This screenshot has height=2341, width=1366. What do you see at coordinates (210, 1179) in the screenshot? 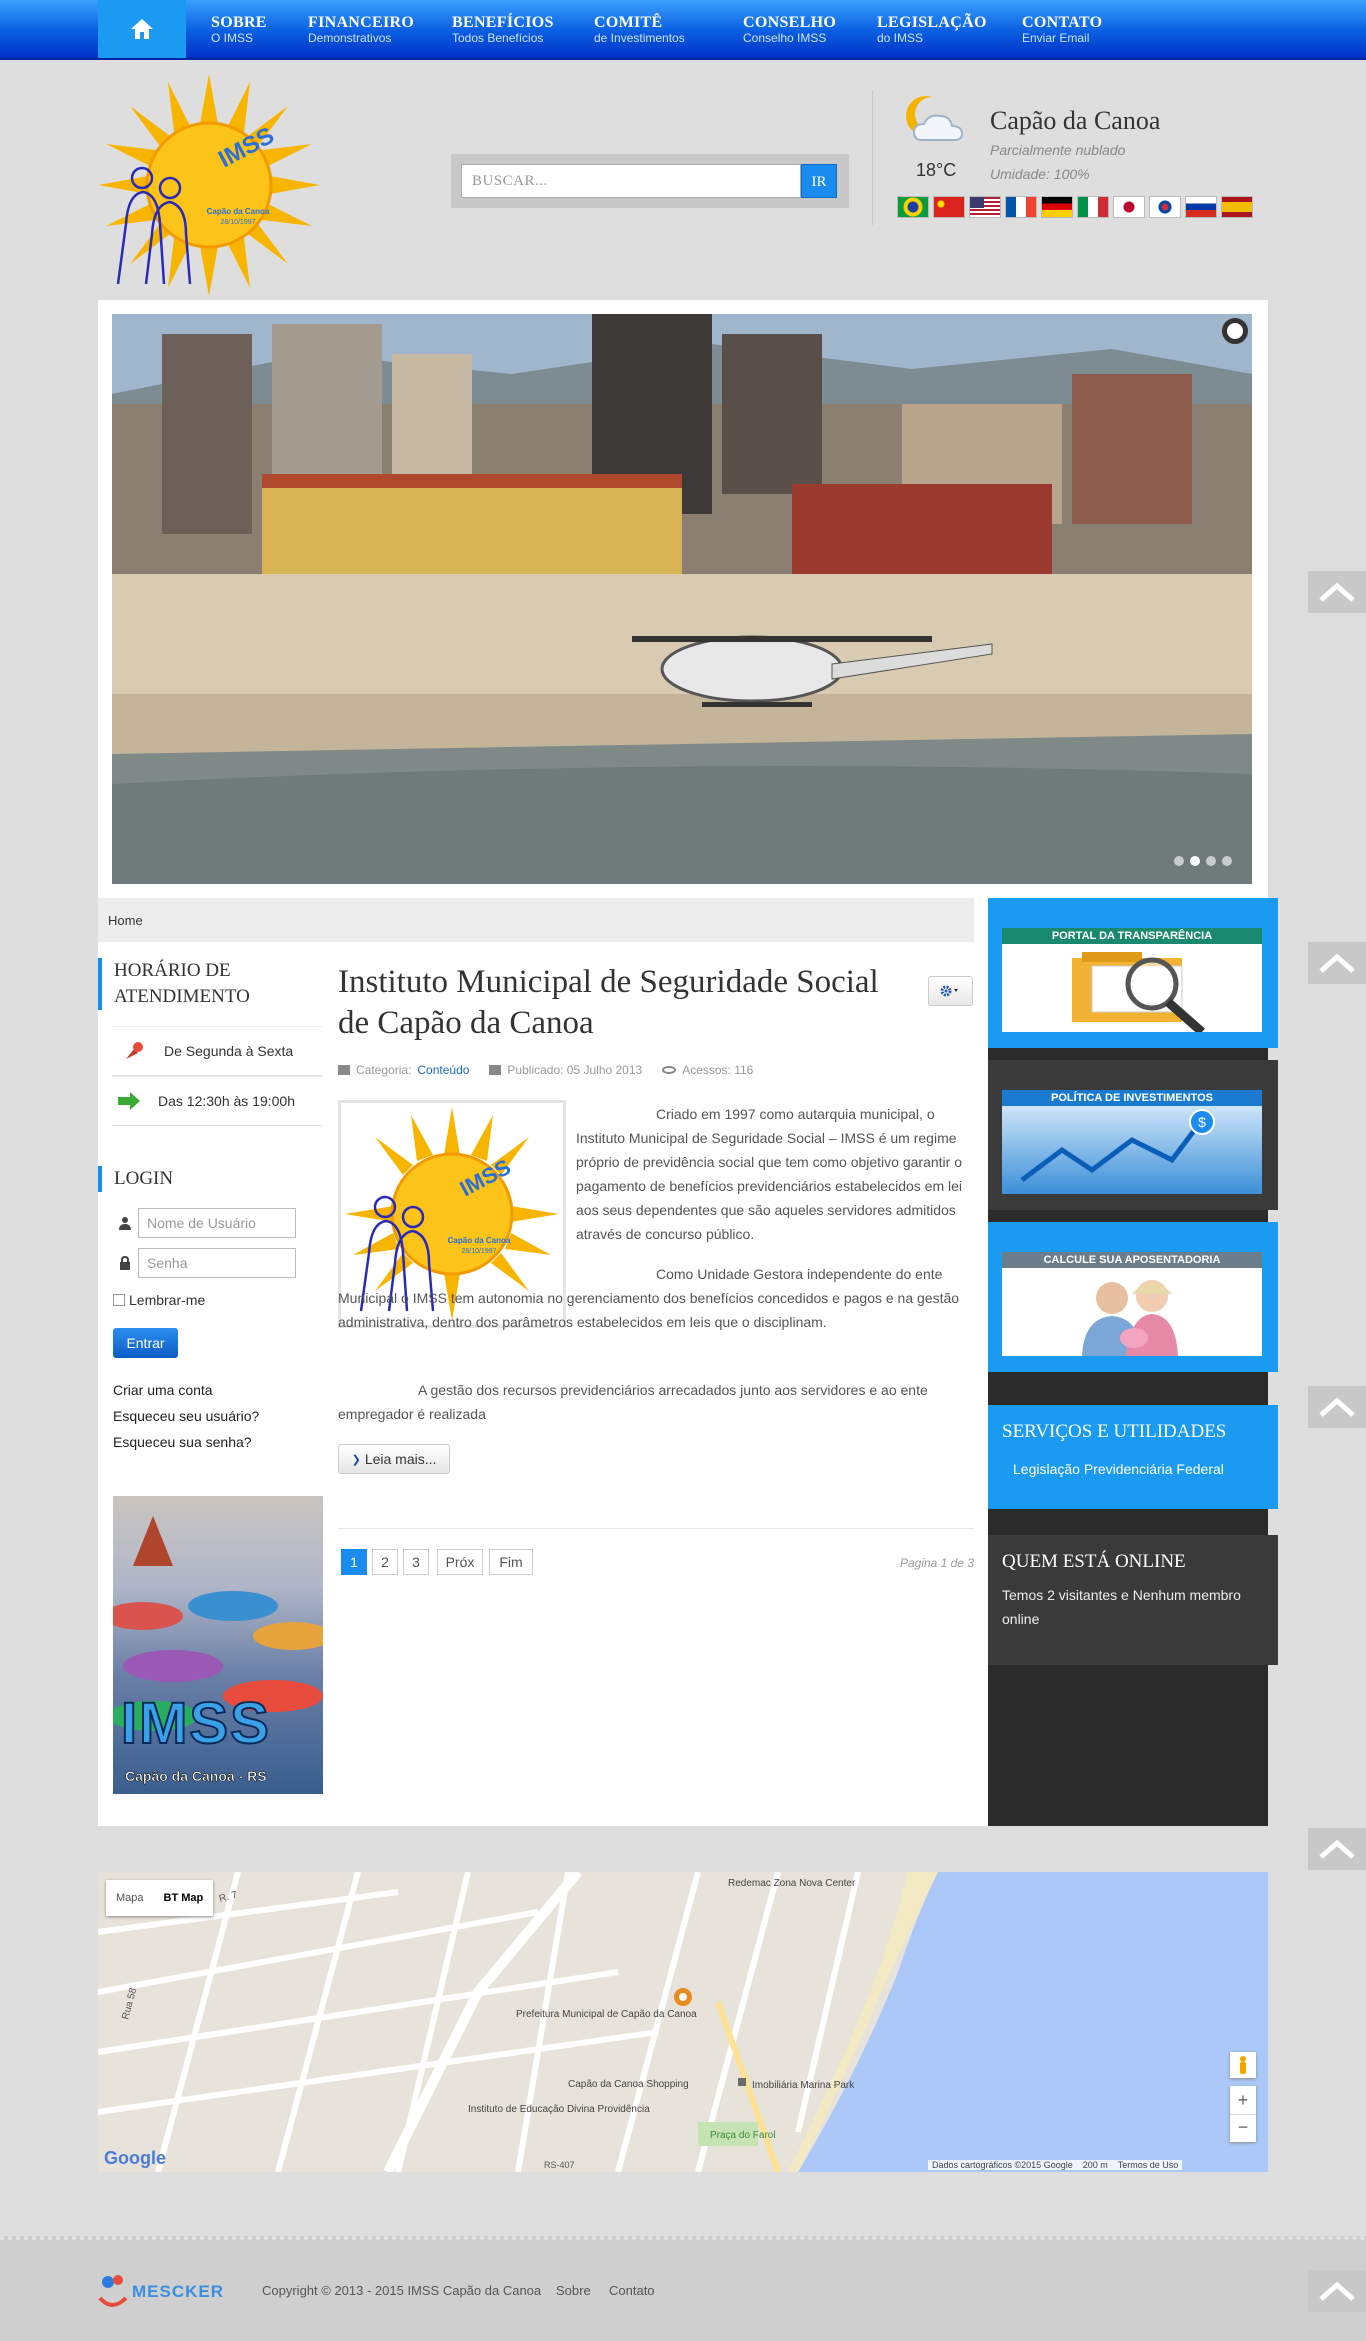
I see `login-title: LOGIN` at bounding box center [210, 1179].